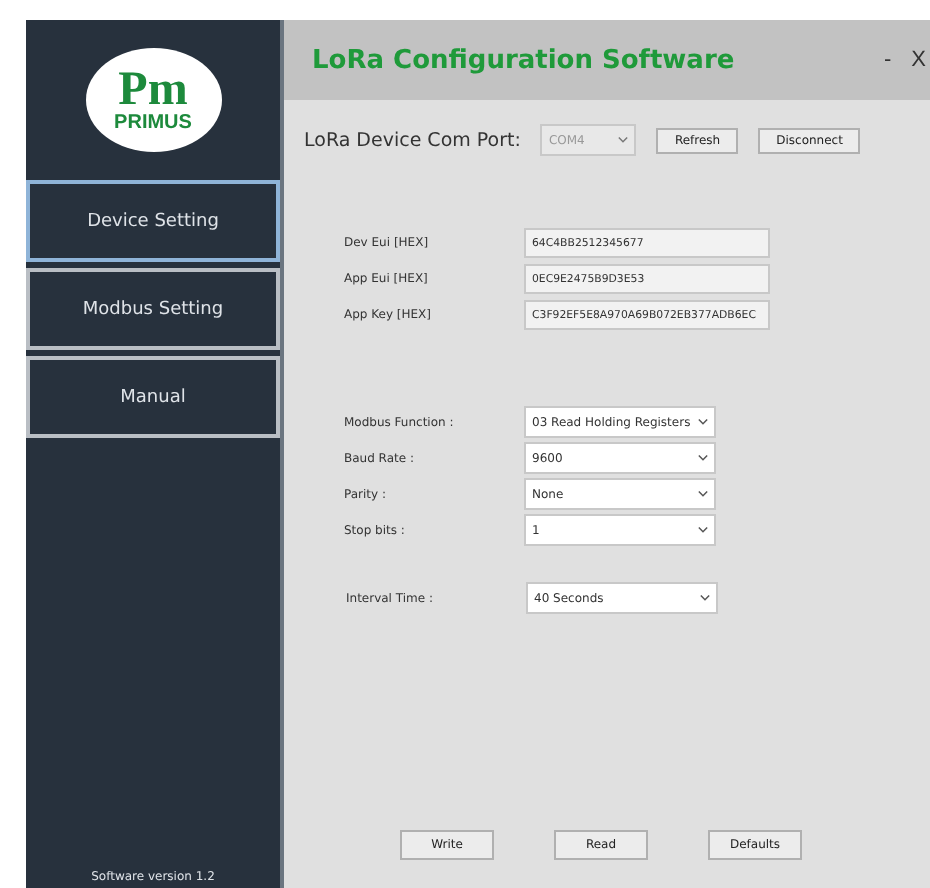  I want to click on window-title: LoRa Configuration Software, so click(523, 60).